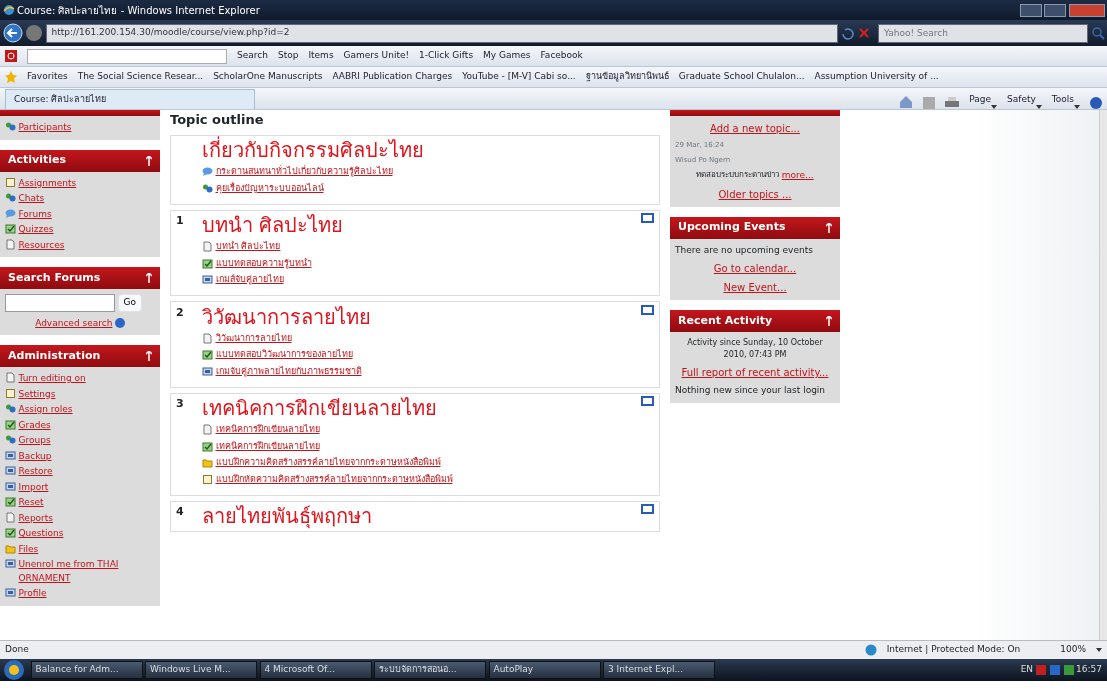  I want to click on toolbar-button: Stop, so click(288, 56).